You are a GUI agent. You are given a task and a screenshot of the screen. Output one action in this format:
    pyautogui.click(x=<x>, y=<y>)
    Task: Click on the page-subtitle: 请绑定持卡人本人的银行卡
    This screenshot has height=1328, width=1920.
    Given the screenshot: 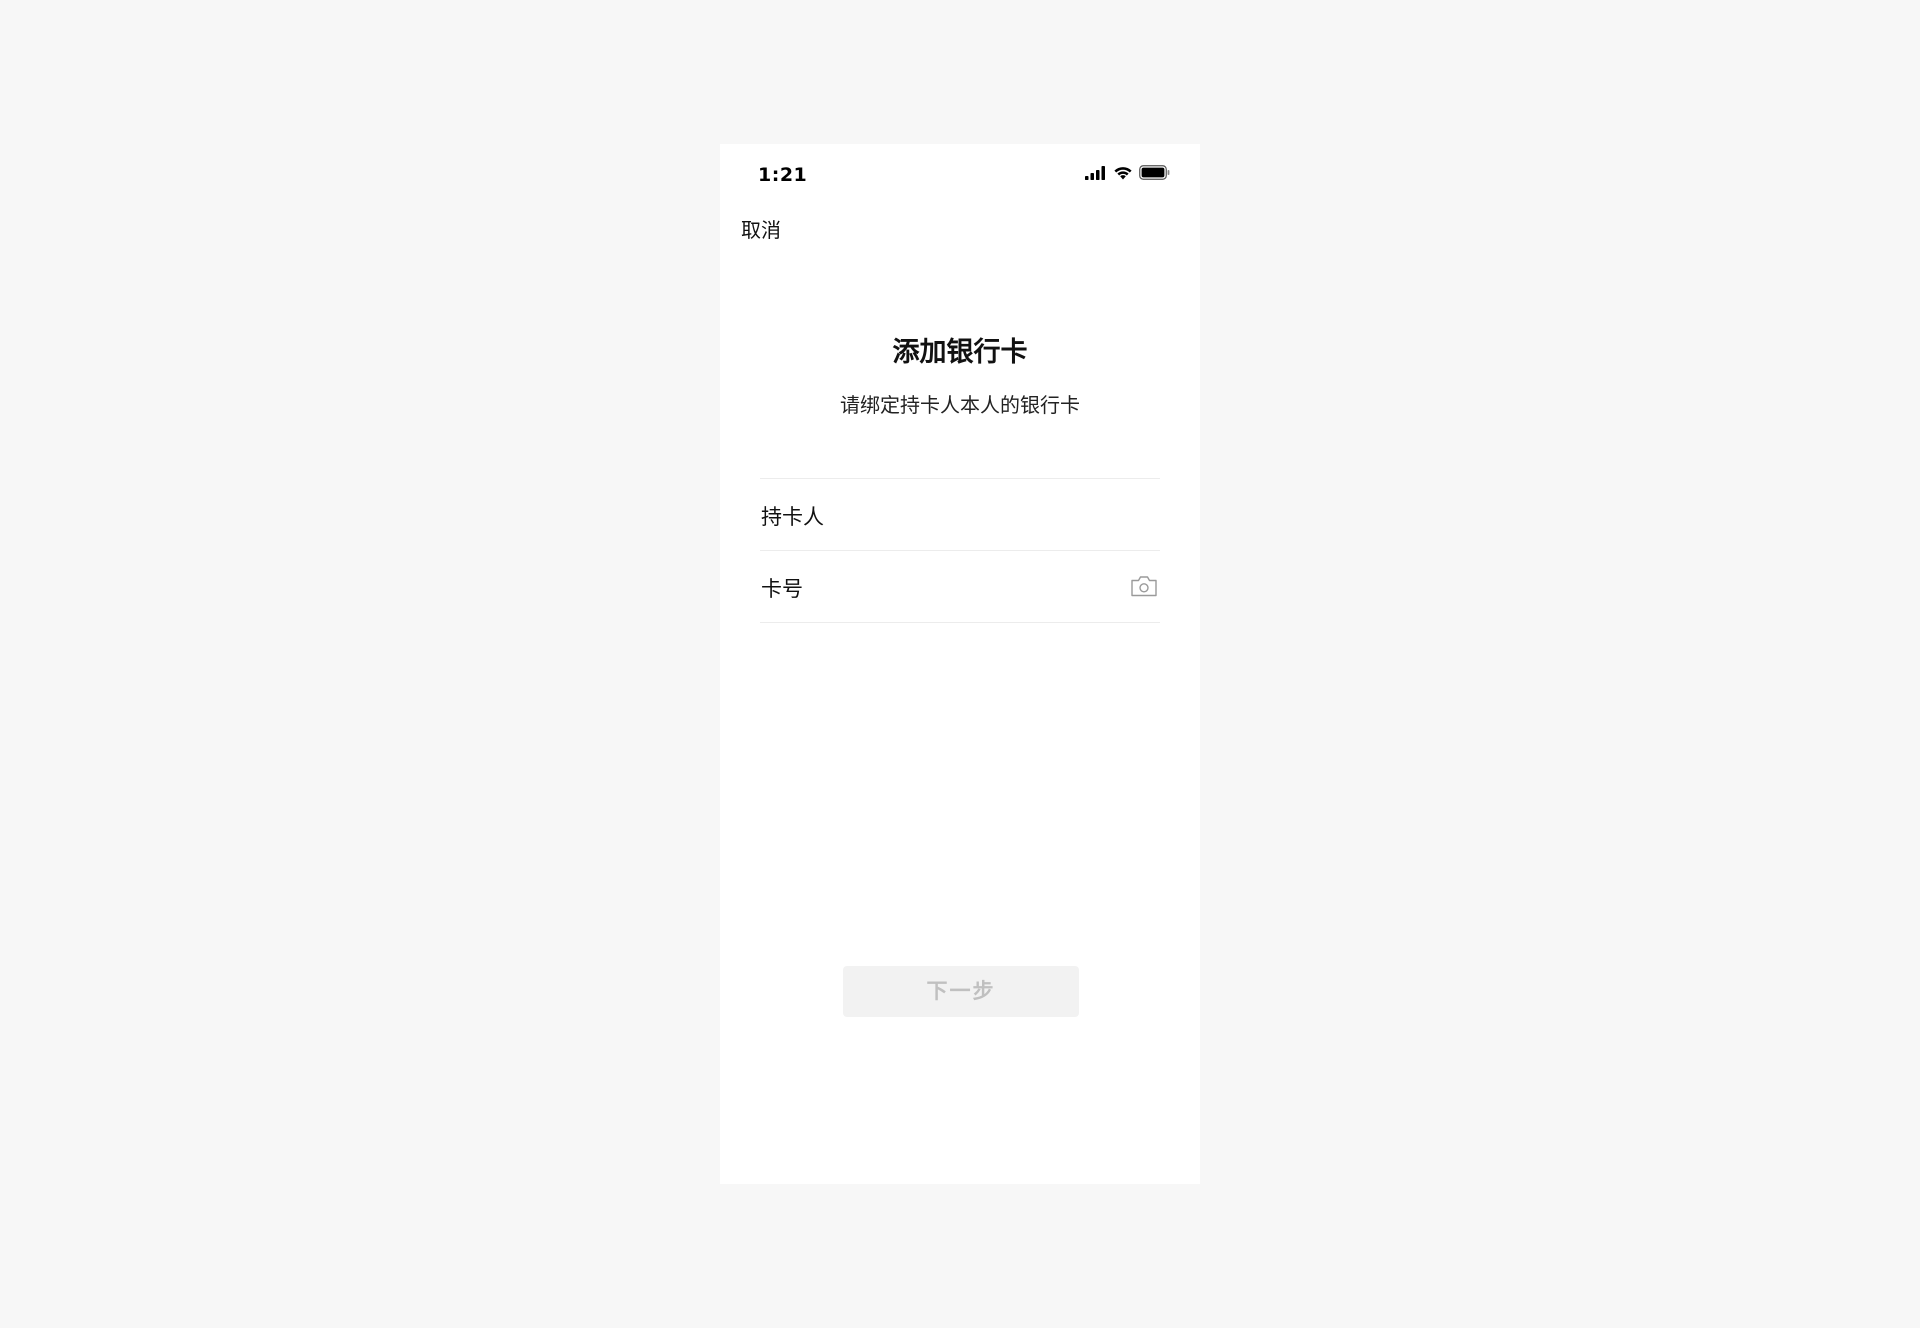 What is the action you would take?
    pyautogui.click(x=960, y=405)
    